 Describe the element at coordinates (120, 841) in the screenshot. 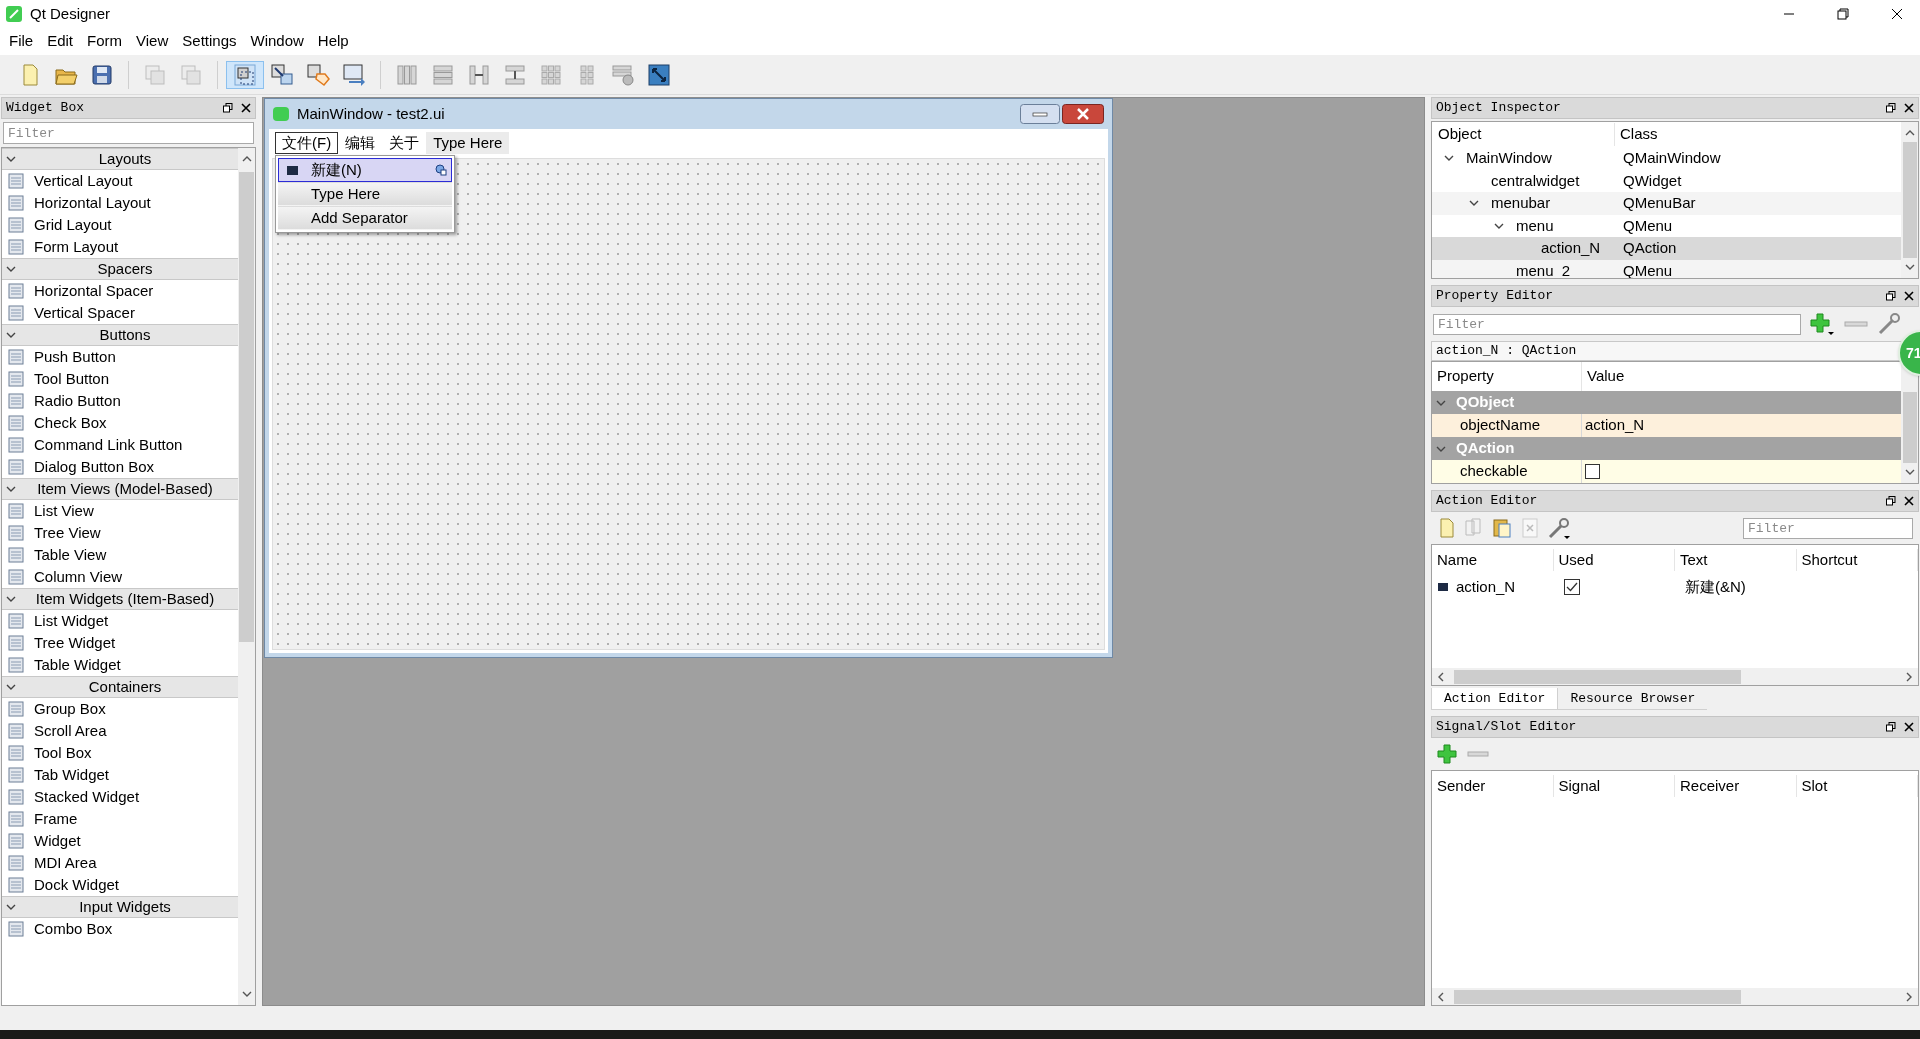

I see `widget-item: Widget` at that location.